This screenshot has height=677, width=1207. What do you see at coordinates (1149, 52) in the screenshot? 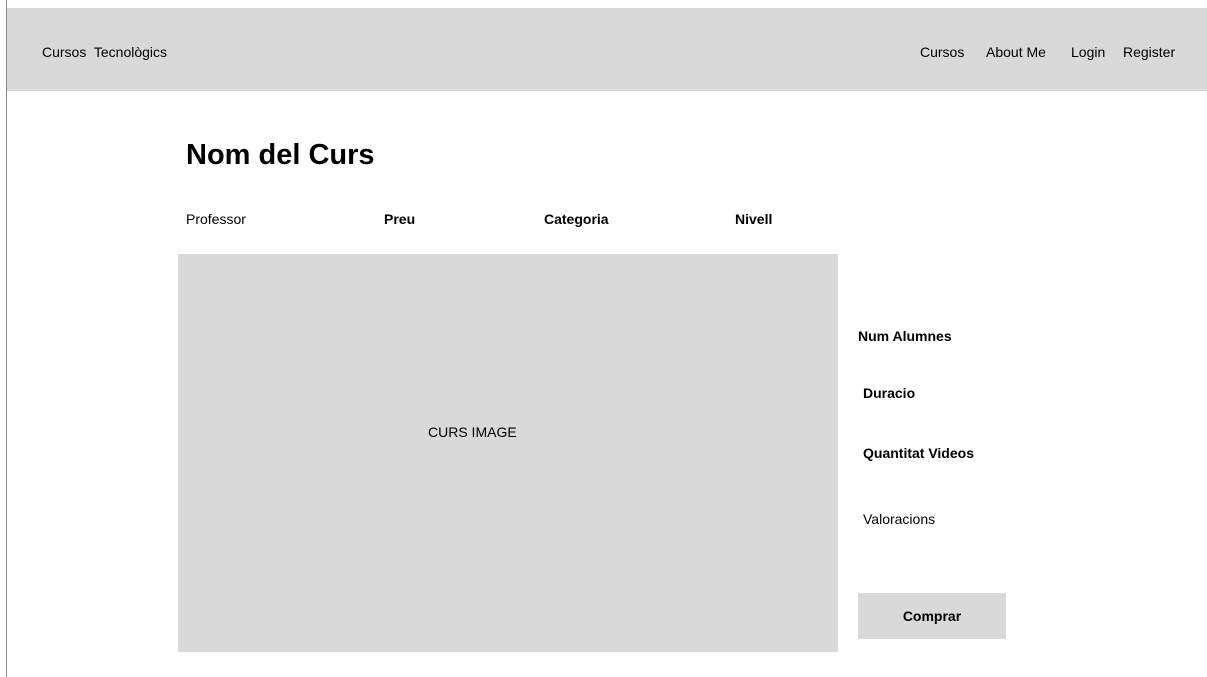
I see `nav-link-register: Register` at bounding box center [1149, 52].